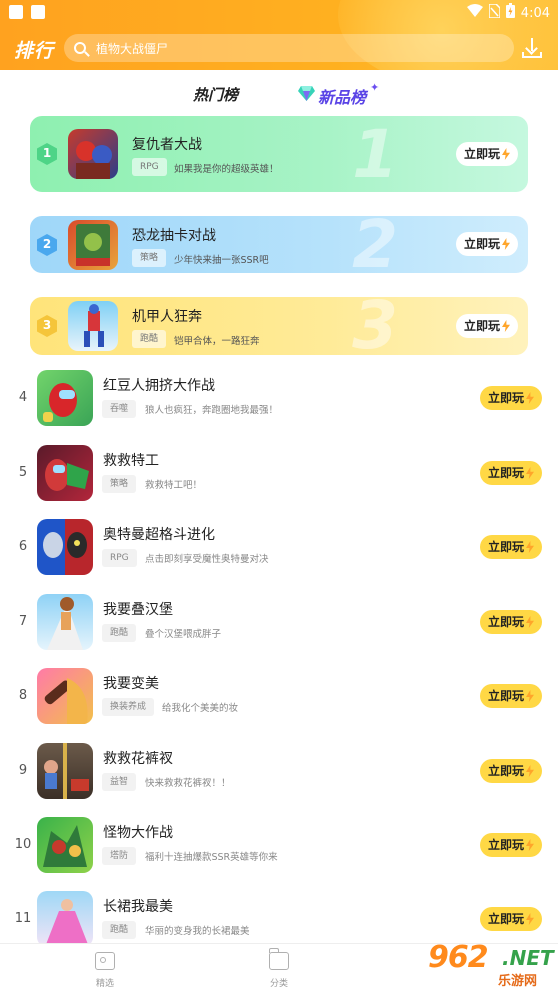  Describe the element at coordinates (279, 776) in the screenshot. I see `list-item: 9 救救花裤衩 益智 快来救救花裤衩！！ 立即玩` at that location.